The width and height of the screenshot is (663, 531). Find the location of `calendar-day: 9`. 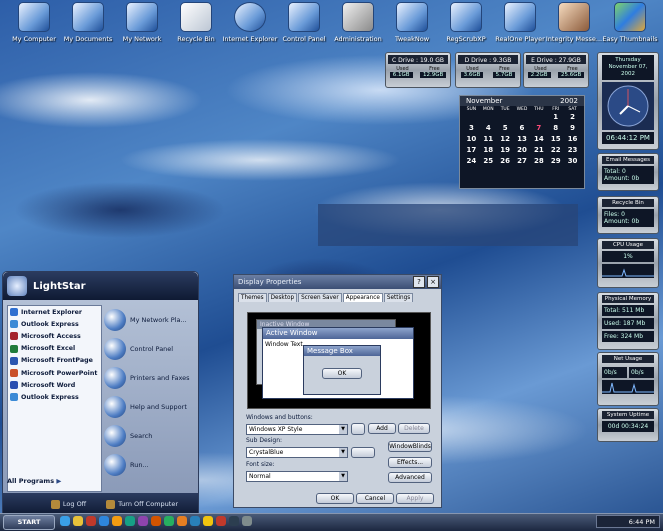

calendar-day: 9 is located at coordinates (572, 128).